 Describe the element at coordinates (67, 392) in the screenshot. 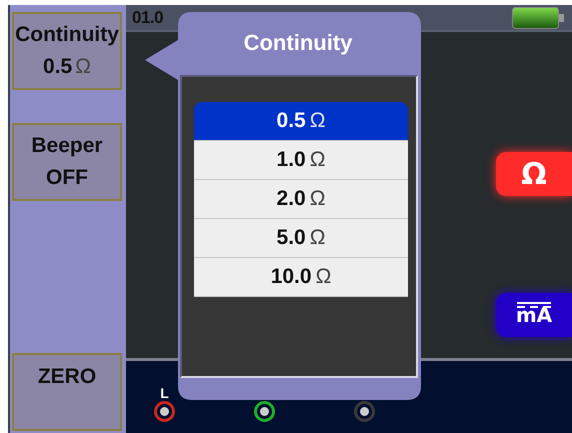

I see `softkey-button: ZERO` at that location.